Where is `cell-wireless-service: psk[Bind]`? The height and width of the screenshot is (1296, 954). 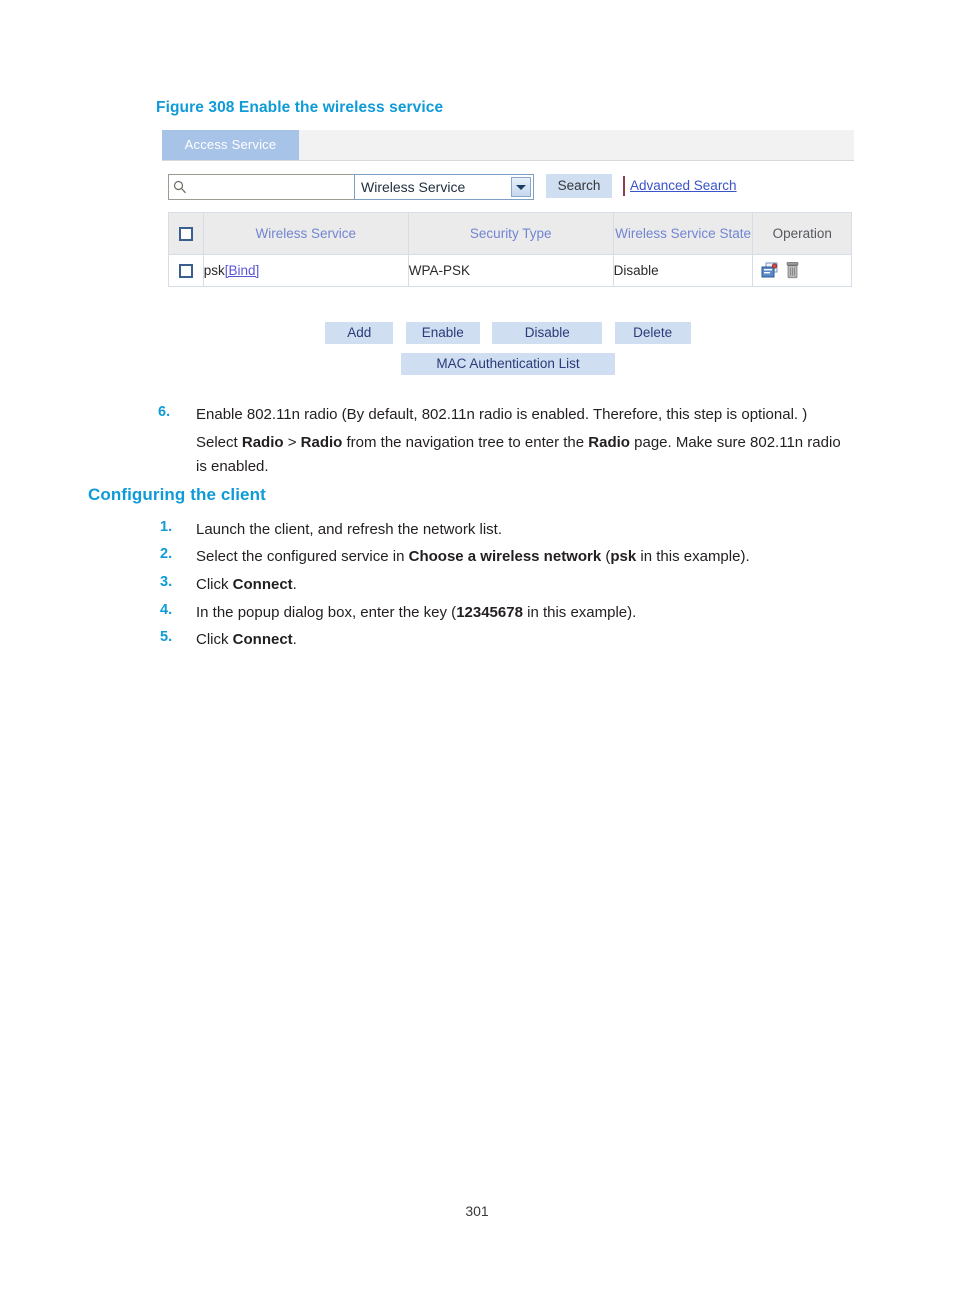 cell-wireless-service: psk[Bind] is located at coordinates (305, 270).